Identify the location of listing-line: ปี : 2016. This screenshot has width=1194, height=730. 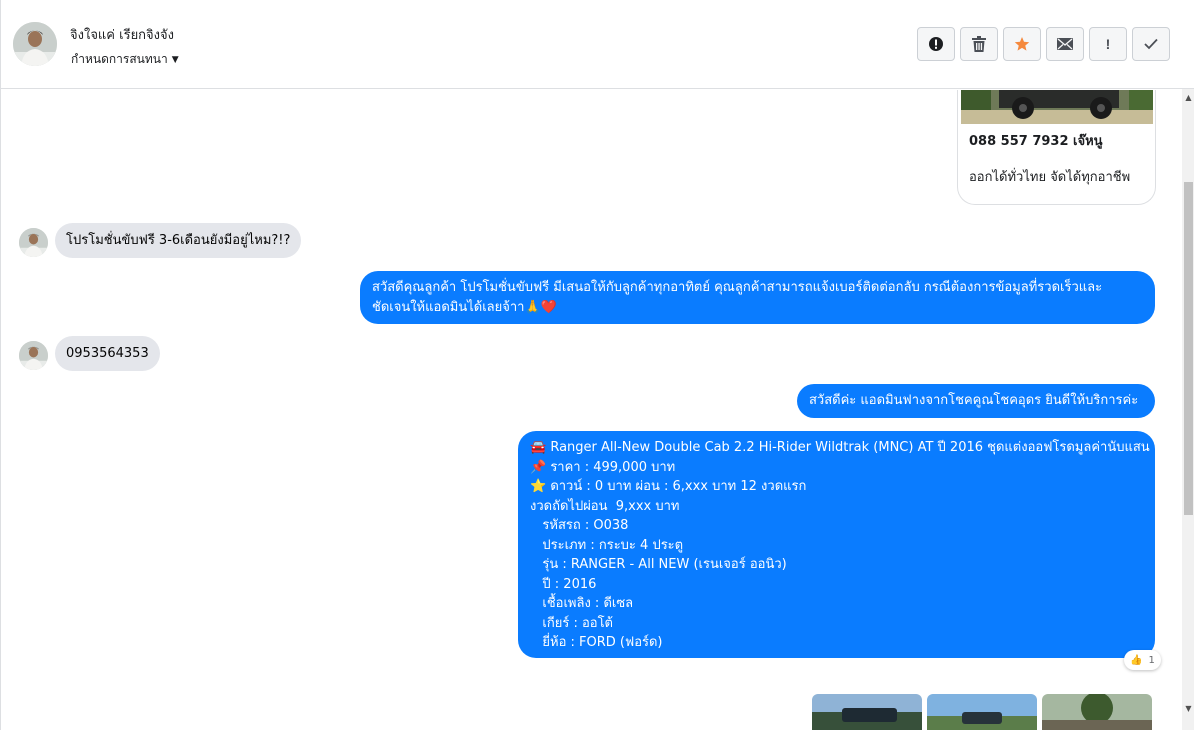
(563, 584).